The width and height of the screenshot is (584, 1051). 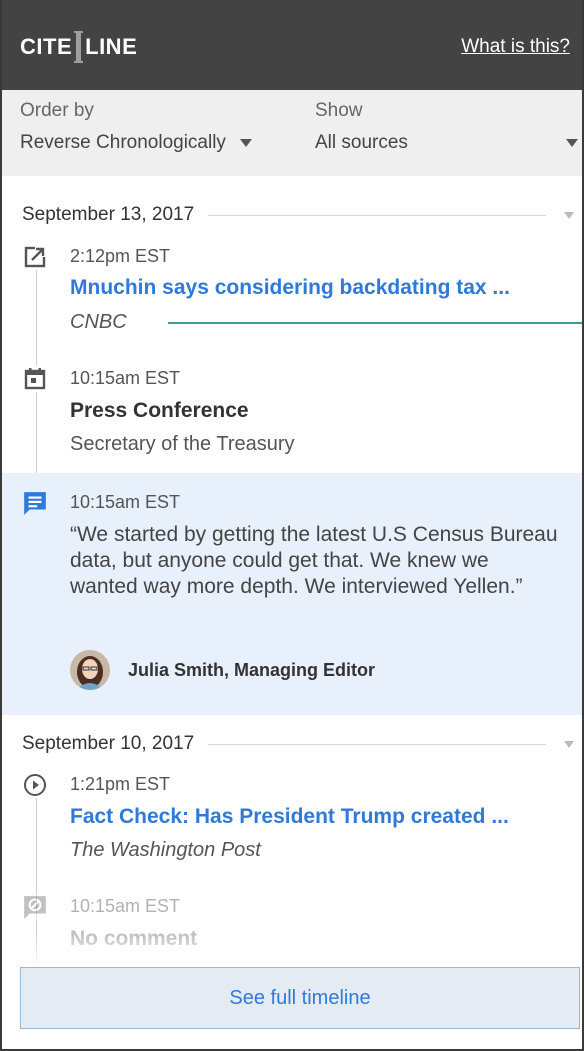 What do you see at coordinates (292, 951) in the screenshot?
I see `fade-overlay` at bounding box center [292, 951].